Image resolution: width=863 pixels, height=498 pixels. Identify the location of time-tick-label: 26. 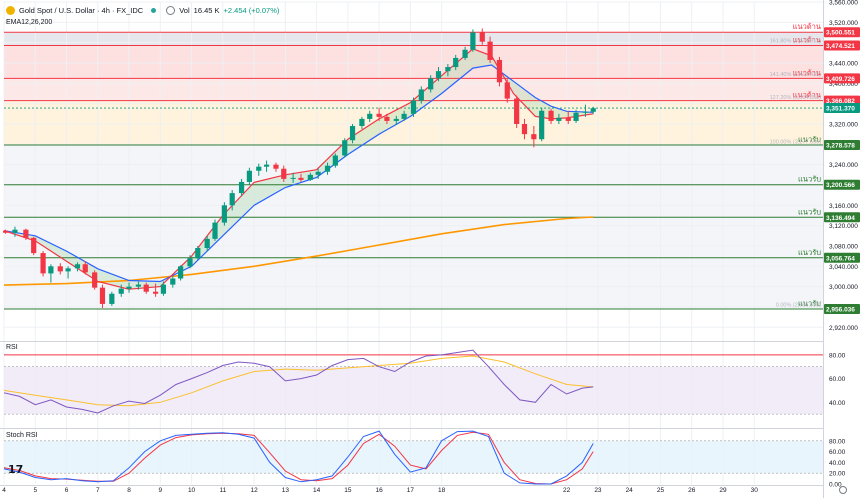
(692, 490).